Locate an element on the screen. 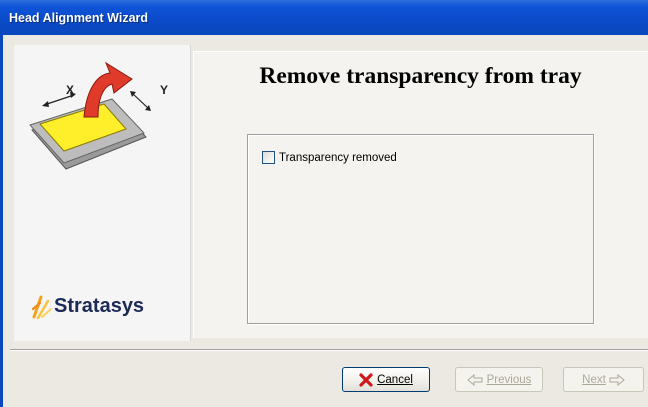 Image resolution: width=648 pixels, height=407 pixels. tray-illustration-icon is located at coordinates (90, 115).